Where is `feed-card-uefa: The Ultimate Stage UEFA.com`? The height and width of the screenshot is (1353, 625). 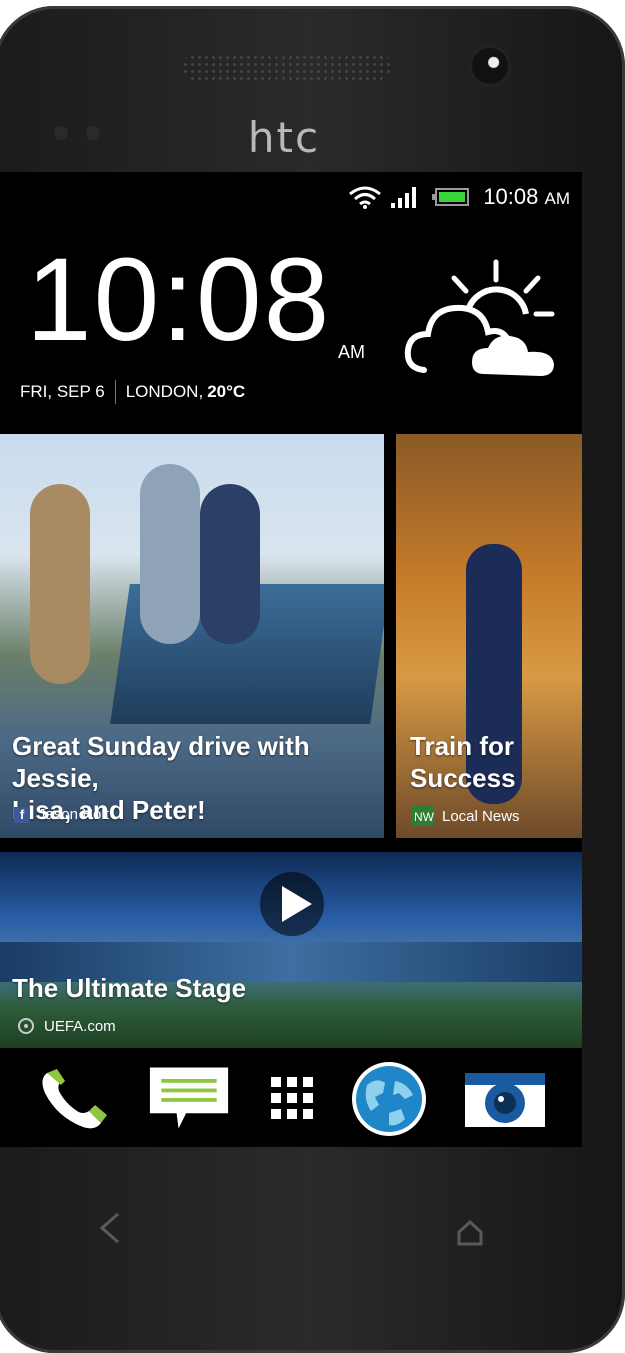 feed-card-uefa: The Ultimate Stage UEFA.com is located at coordinates (291, 950).